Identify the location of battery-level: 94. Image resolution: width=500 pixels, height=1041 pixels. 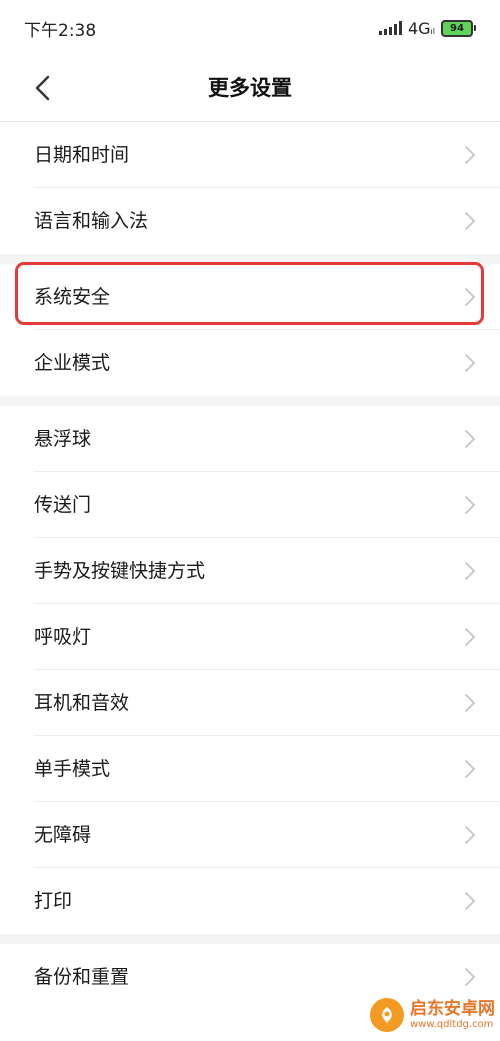
(457, 28).